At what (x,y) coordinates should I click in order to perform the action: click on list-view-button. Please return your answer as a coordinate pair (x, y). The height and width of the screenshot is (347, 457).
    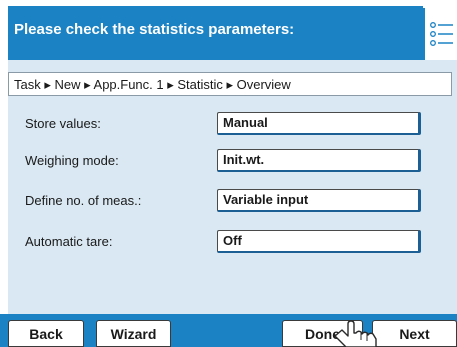
    Looking at the image, I should click on (440, 34).